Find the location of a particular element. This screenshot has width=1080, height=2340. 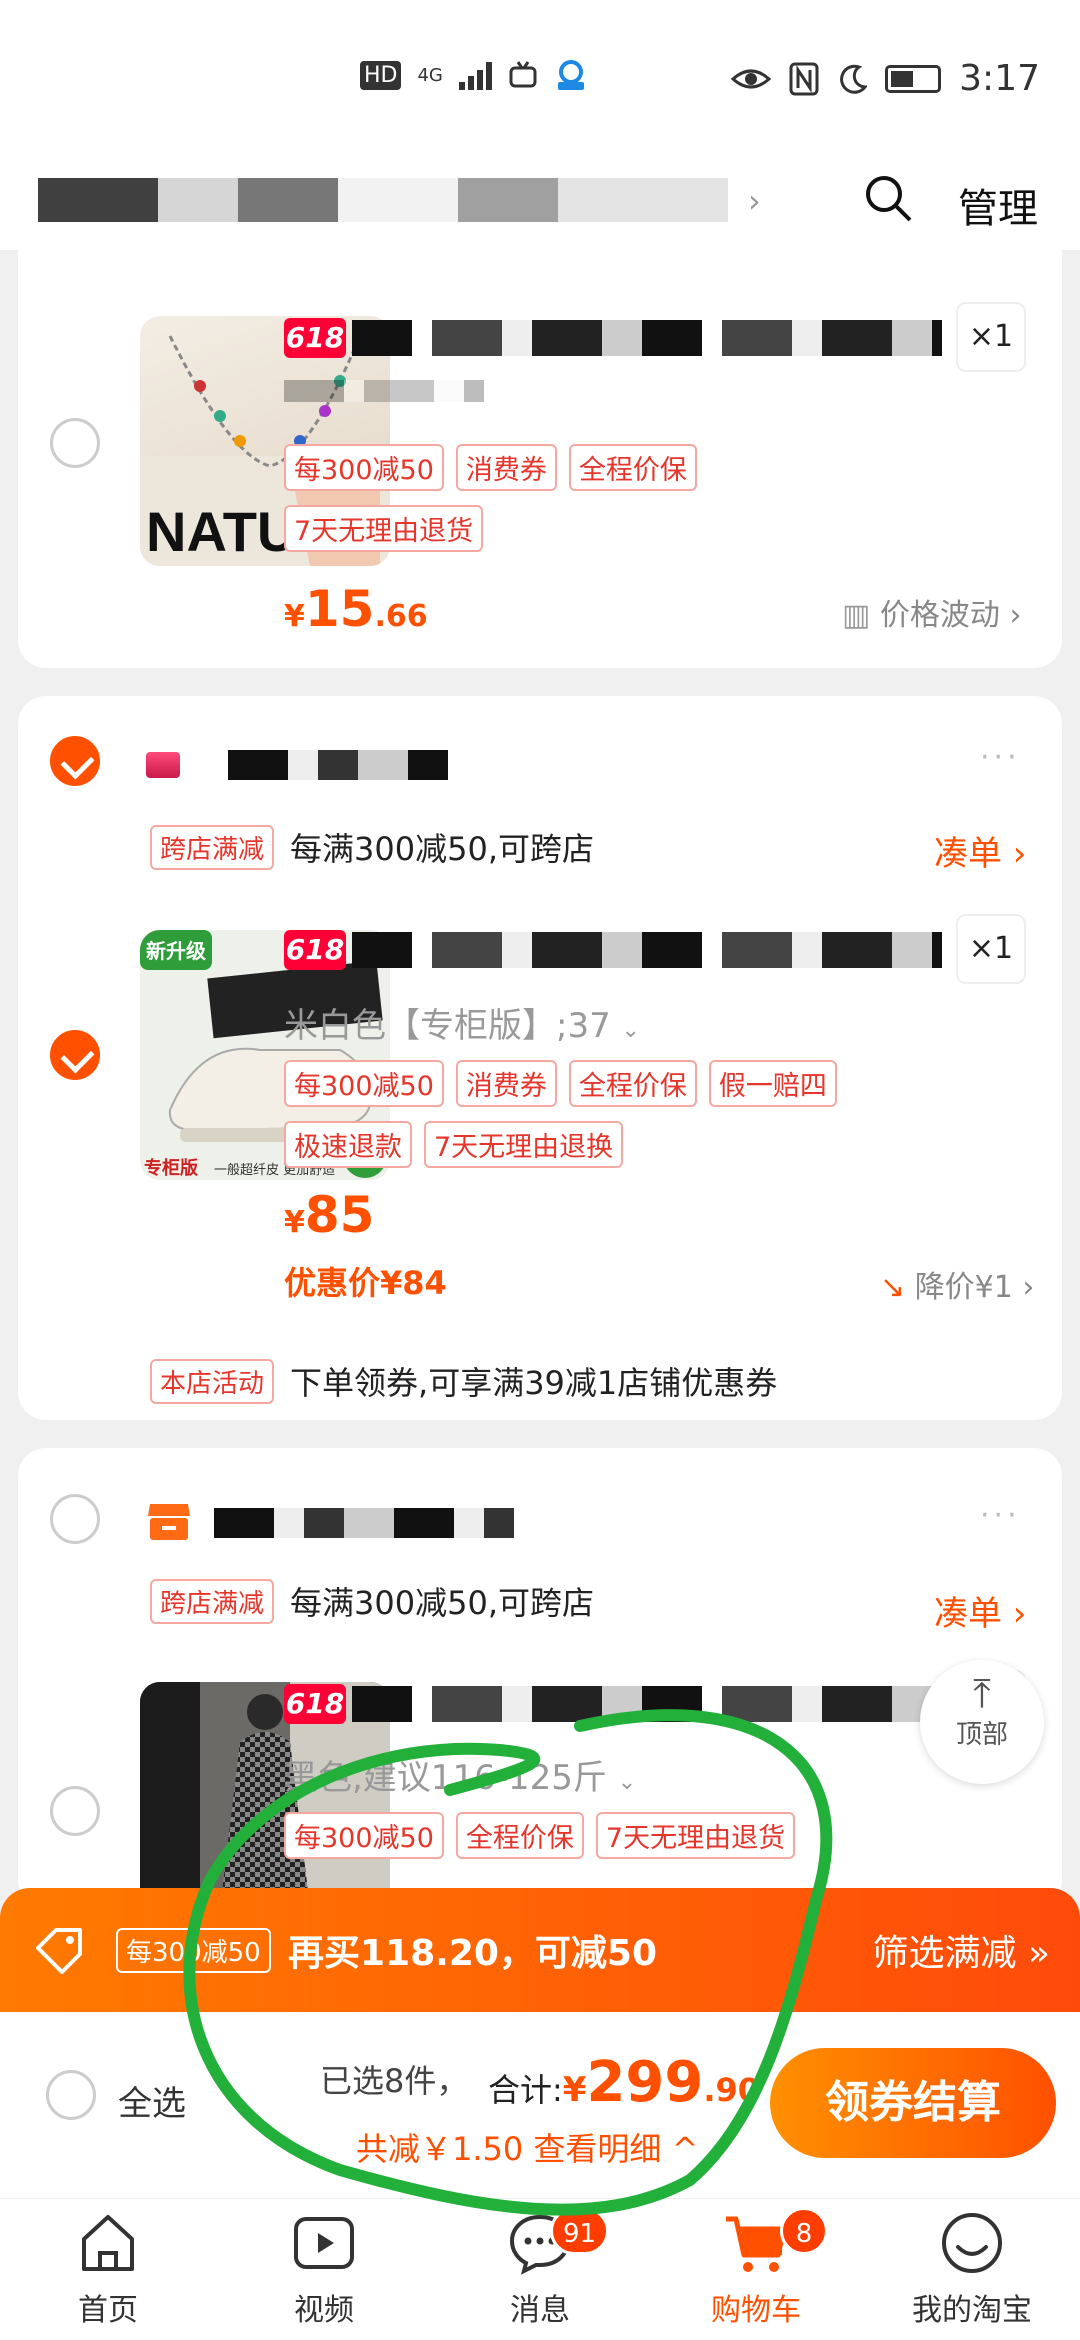

profile-icon is located at coordinates (972, 2243).